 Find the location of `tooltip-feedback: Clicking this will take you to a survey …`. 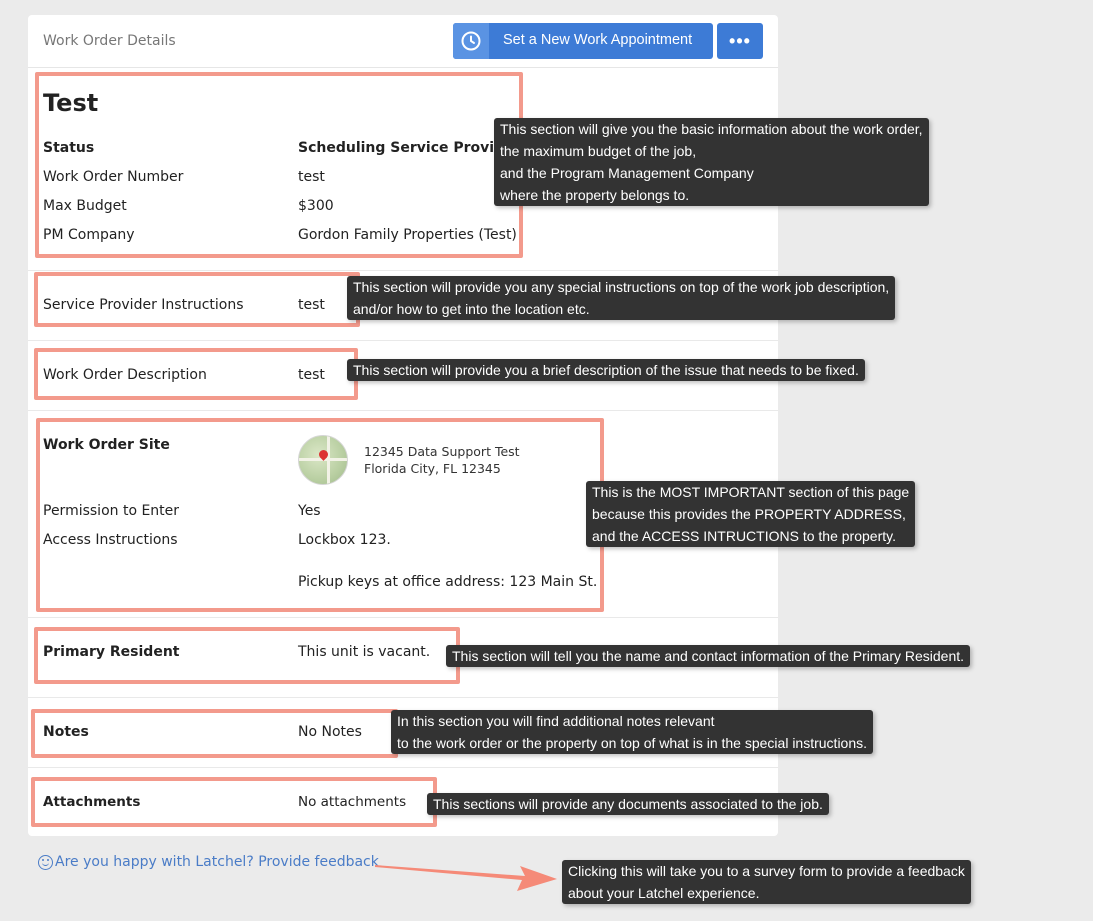

tooltip-feedback: Clicking this will take you to a survey … is located at coordinates (766, 882).